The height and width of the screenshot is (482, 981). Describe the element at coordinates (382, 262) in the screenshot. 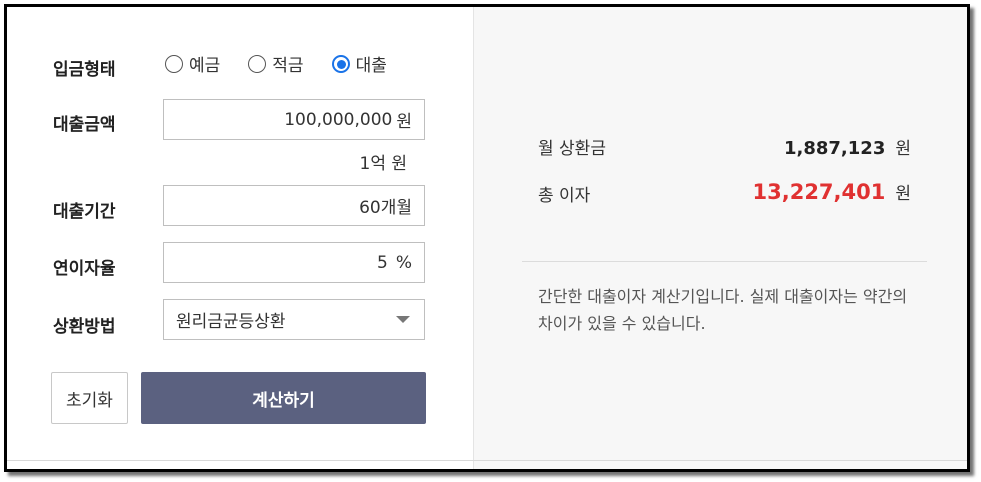

I see `interest-rate-value: 5` at that location.